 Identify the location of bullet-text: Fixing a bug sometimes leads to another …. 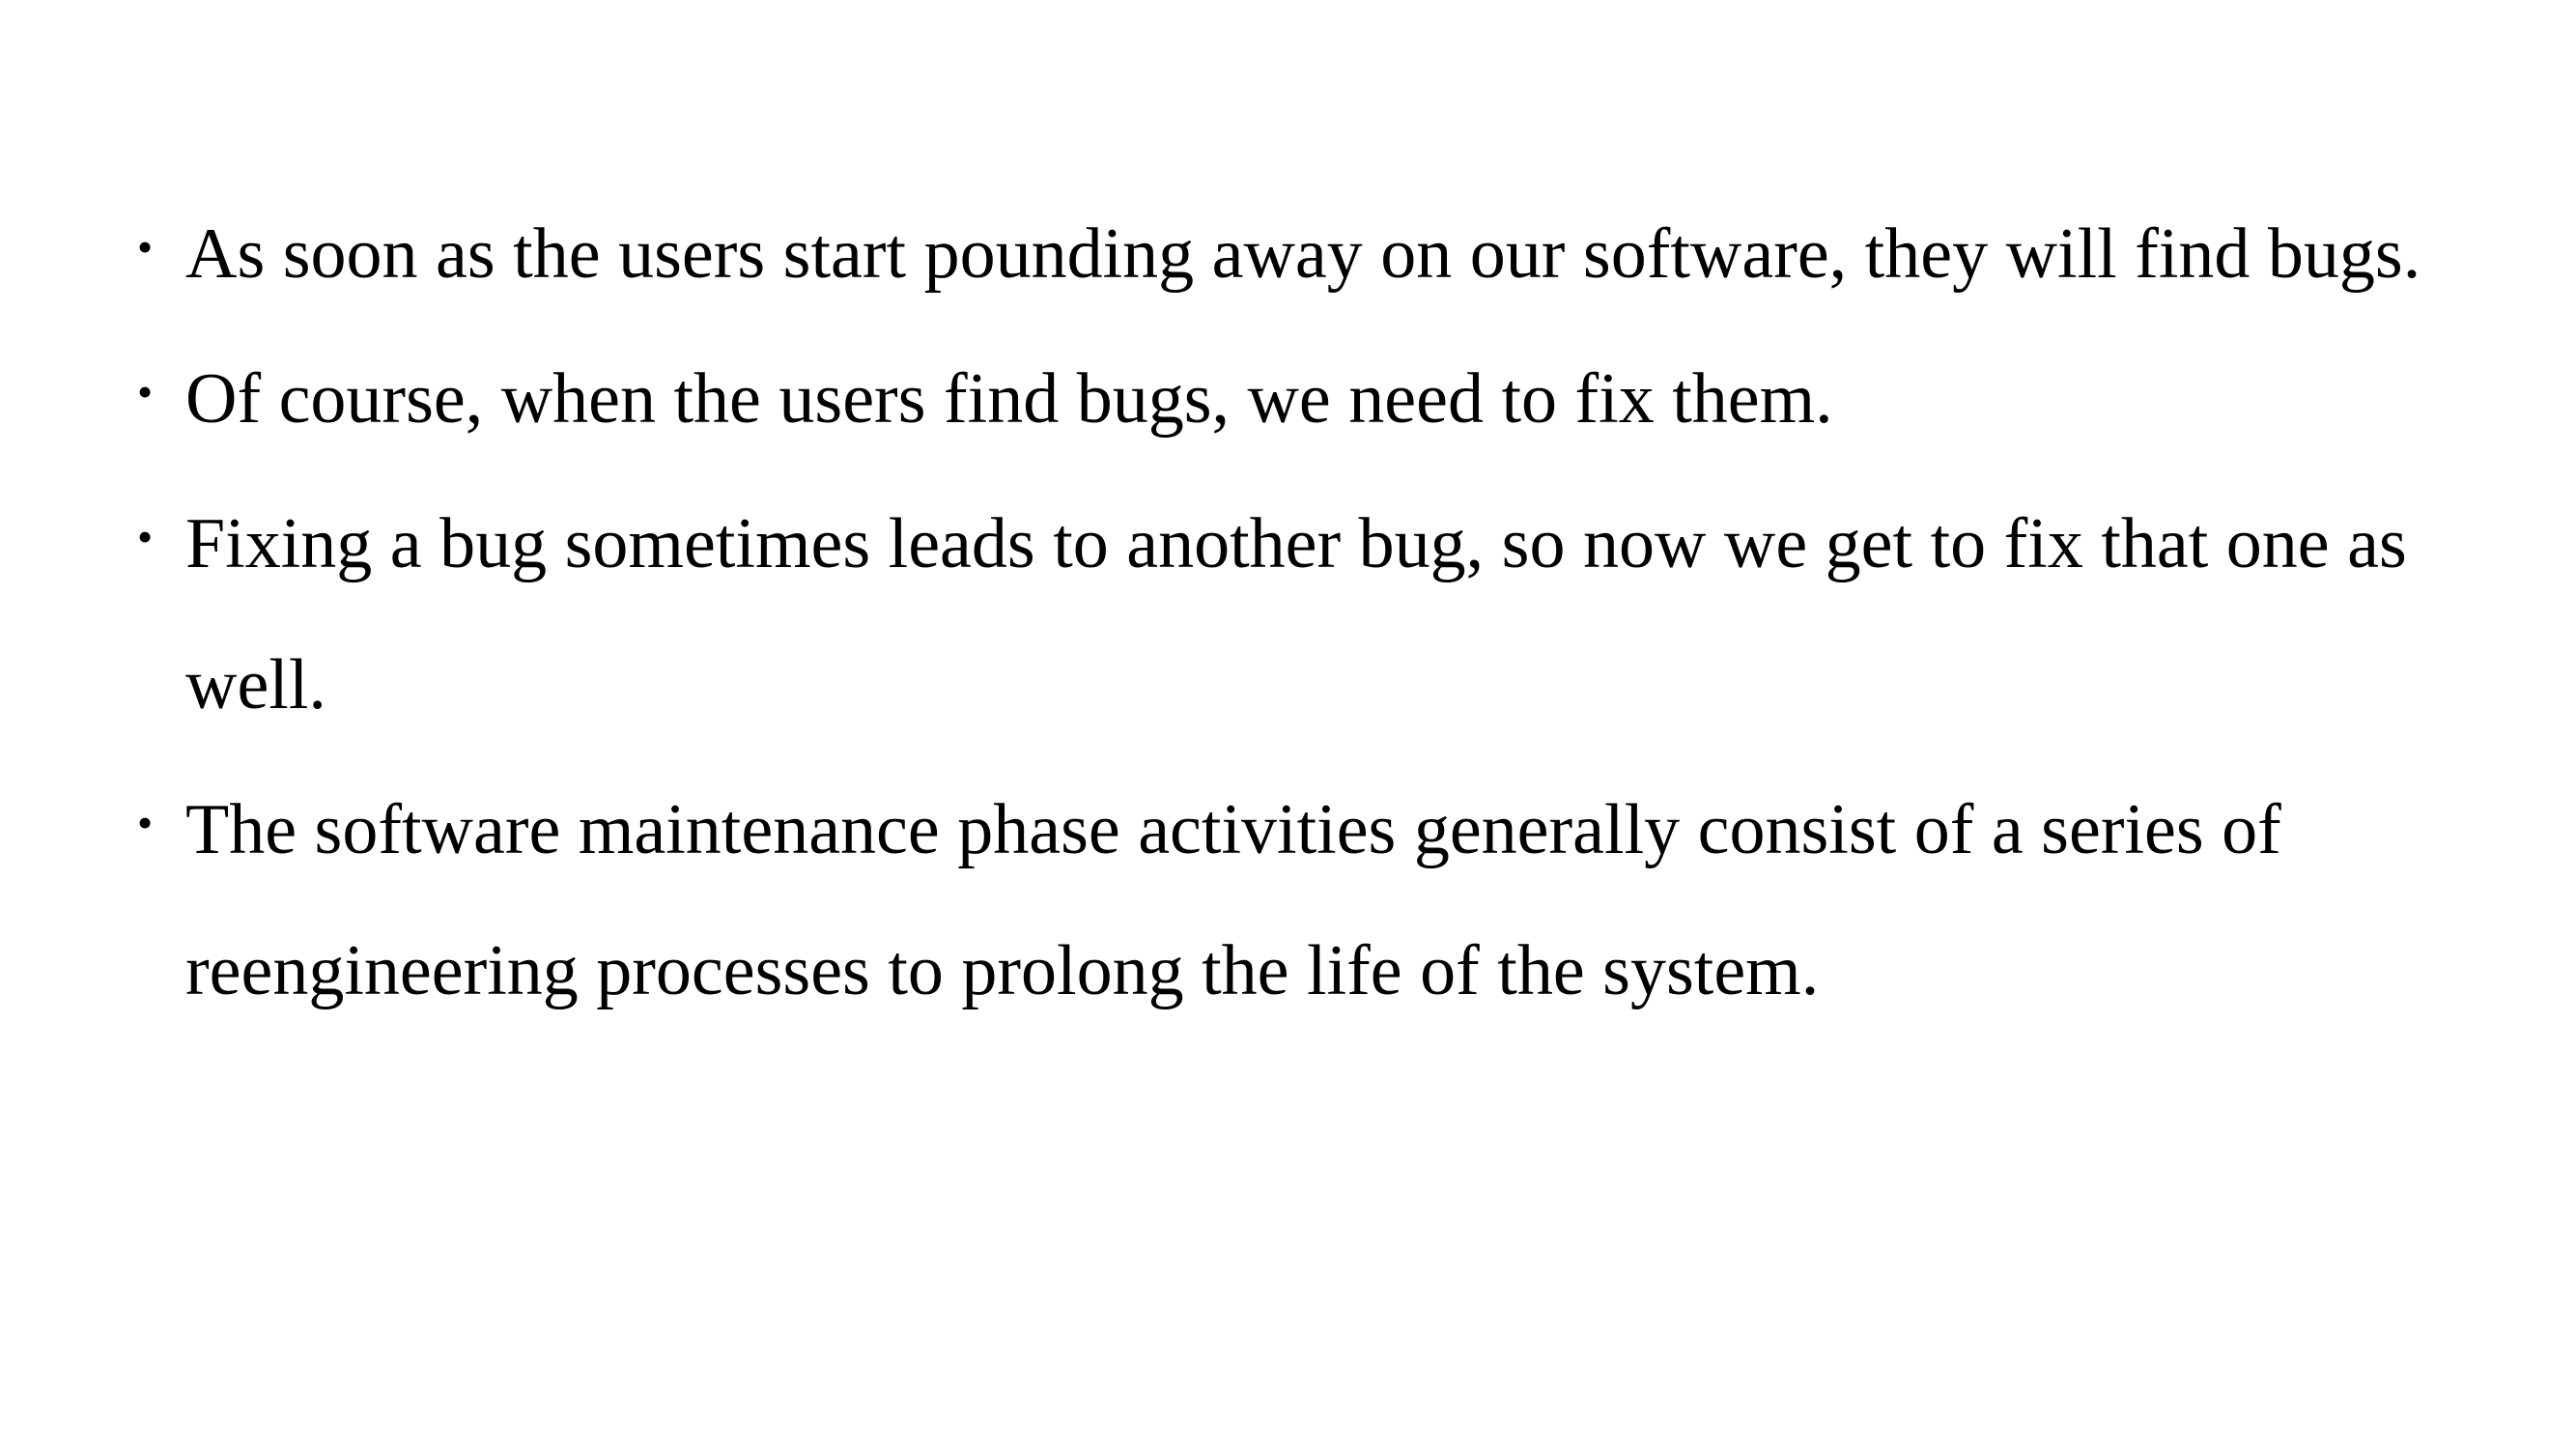
(1296, 614).